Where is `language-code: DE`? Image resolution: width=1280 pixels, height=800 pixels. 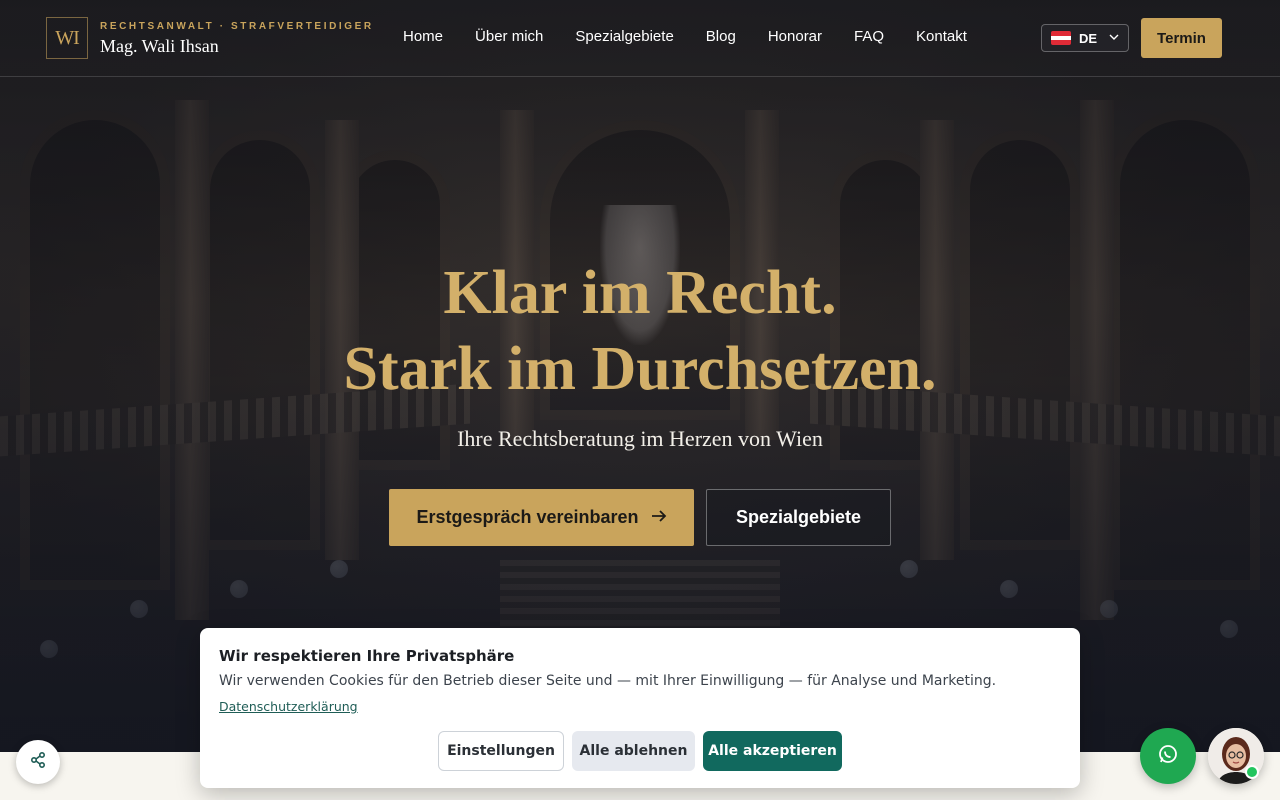
language-code: DE is located at coordinates (1088, 38).